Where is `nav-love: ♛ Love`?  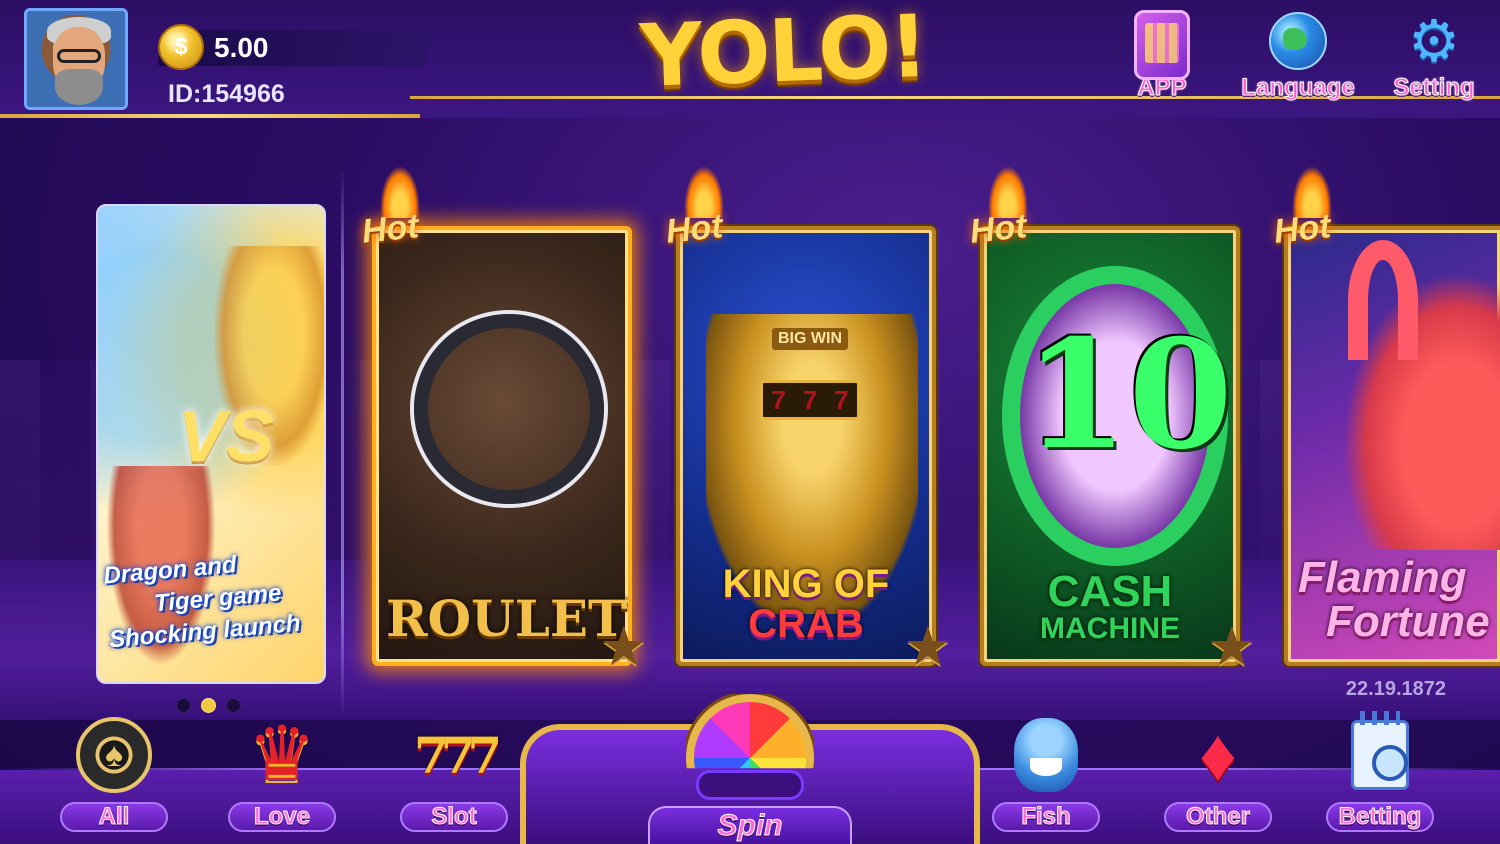
nav-love: ♛ Love is located at coordinates (282, 770).